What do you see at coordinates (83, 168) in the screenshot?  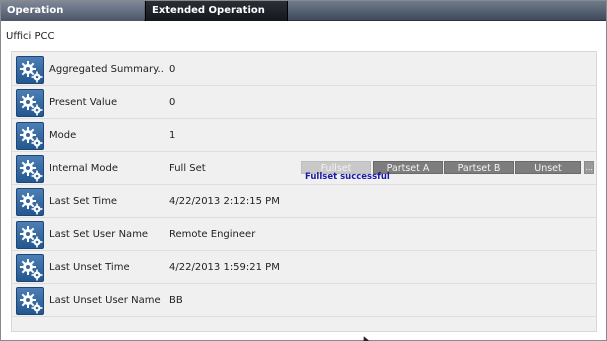 I see `row-label: Internal Mode` at bounding box center [83, 168].